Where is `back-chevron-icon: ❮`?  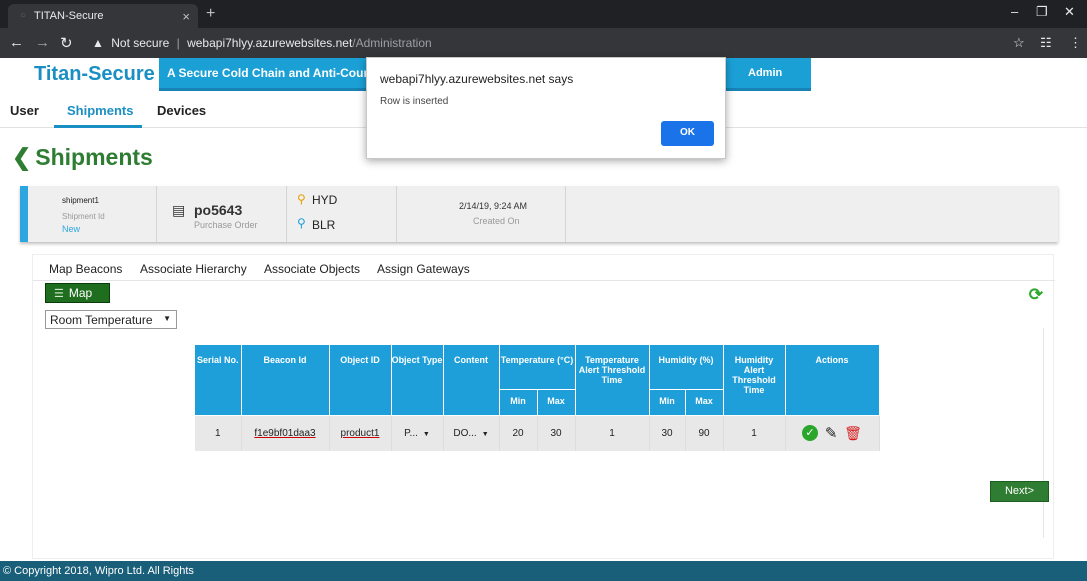 back-chevron-icon: ❮ is located at coordinates (21, 157).